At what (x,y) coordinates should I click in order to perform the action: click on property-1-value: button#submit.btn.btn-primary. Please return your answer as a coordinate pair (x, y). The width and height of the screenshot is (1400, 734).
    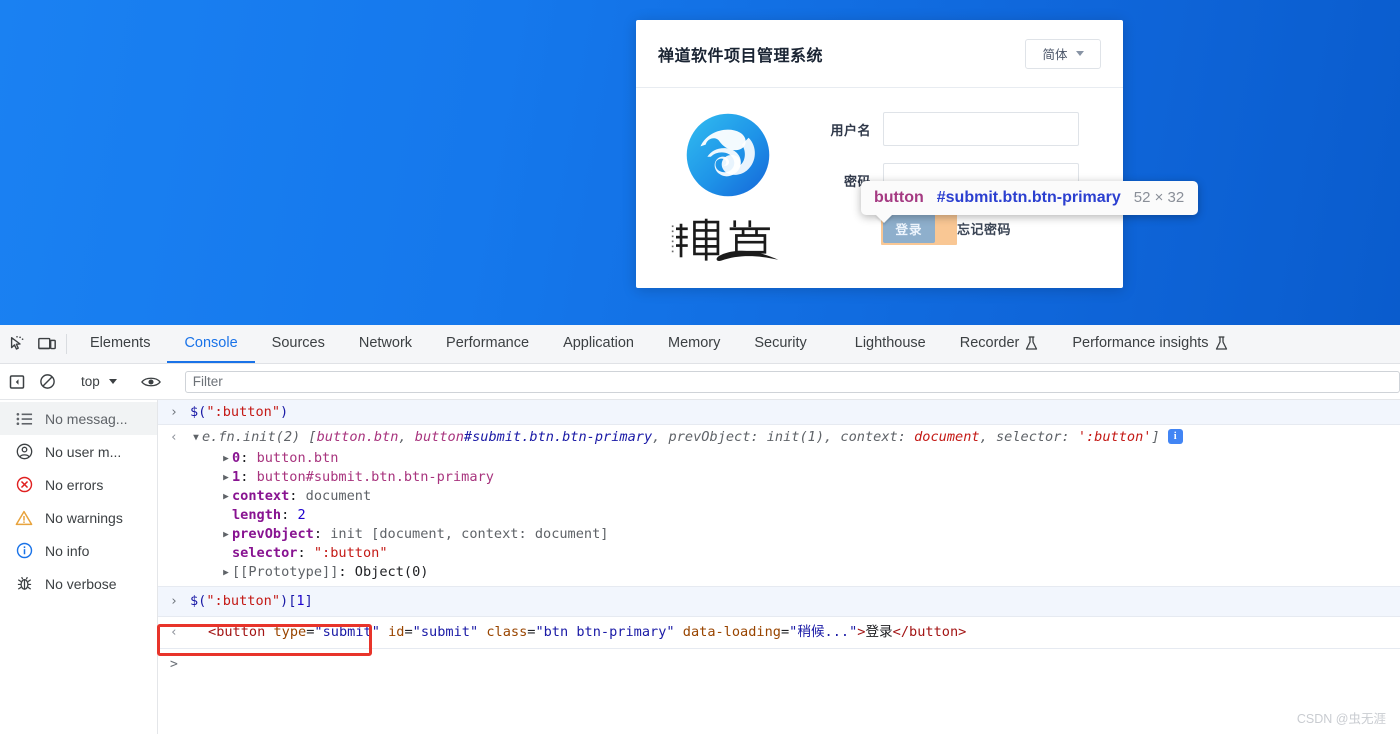
    Looking at the image, I should click on (375, 477).